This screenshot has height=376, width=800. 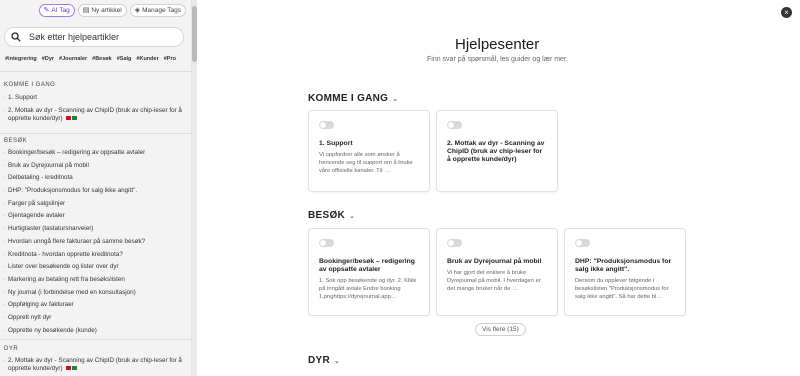 I want to click on nav-item: 1. Support, so click(x=95, y=98).